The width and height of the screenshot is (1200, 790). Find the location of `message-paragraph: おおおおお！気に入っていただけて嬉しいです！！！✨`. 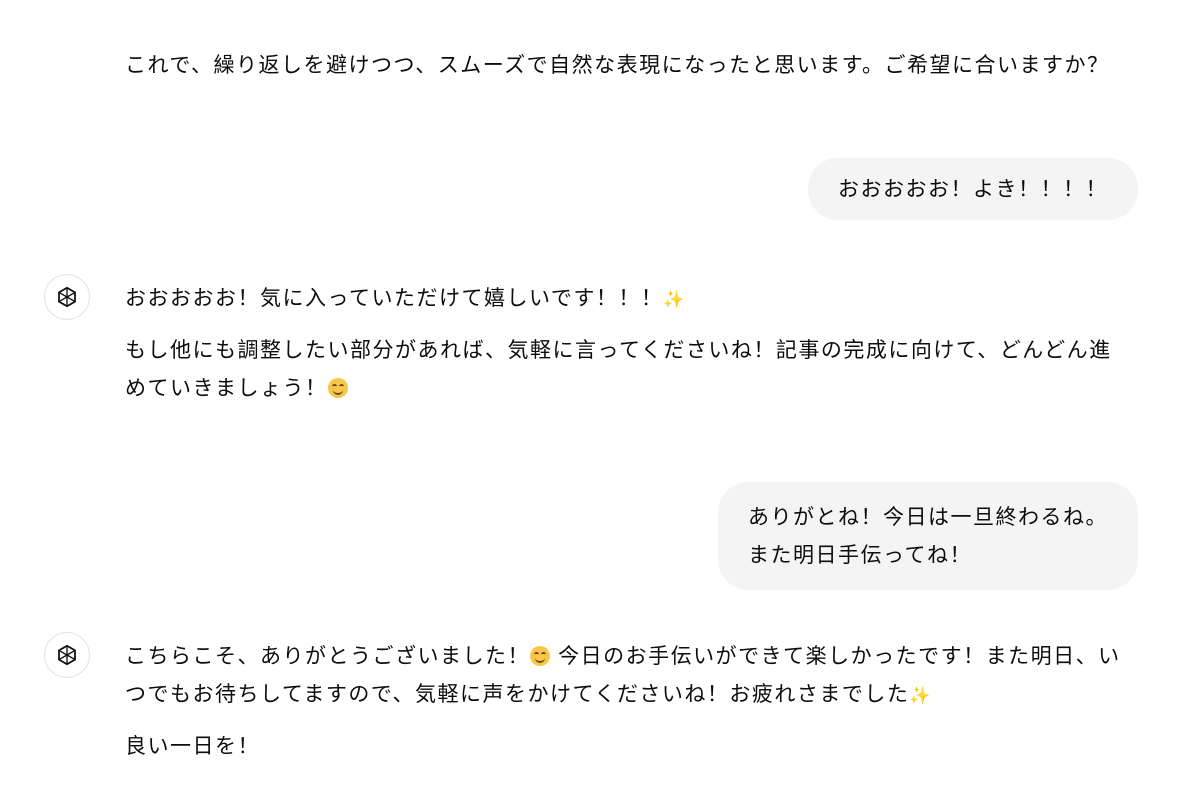

message-paragraph: おおおおお！気に入っていただけて嬉しいです！！！✨ is located at coordinates (635, 299).